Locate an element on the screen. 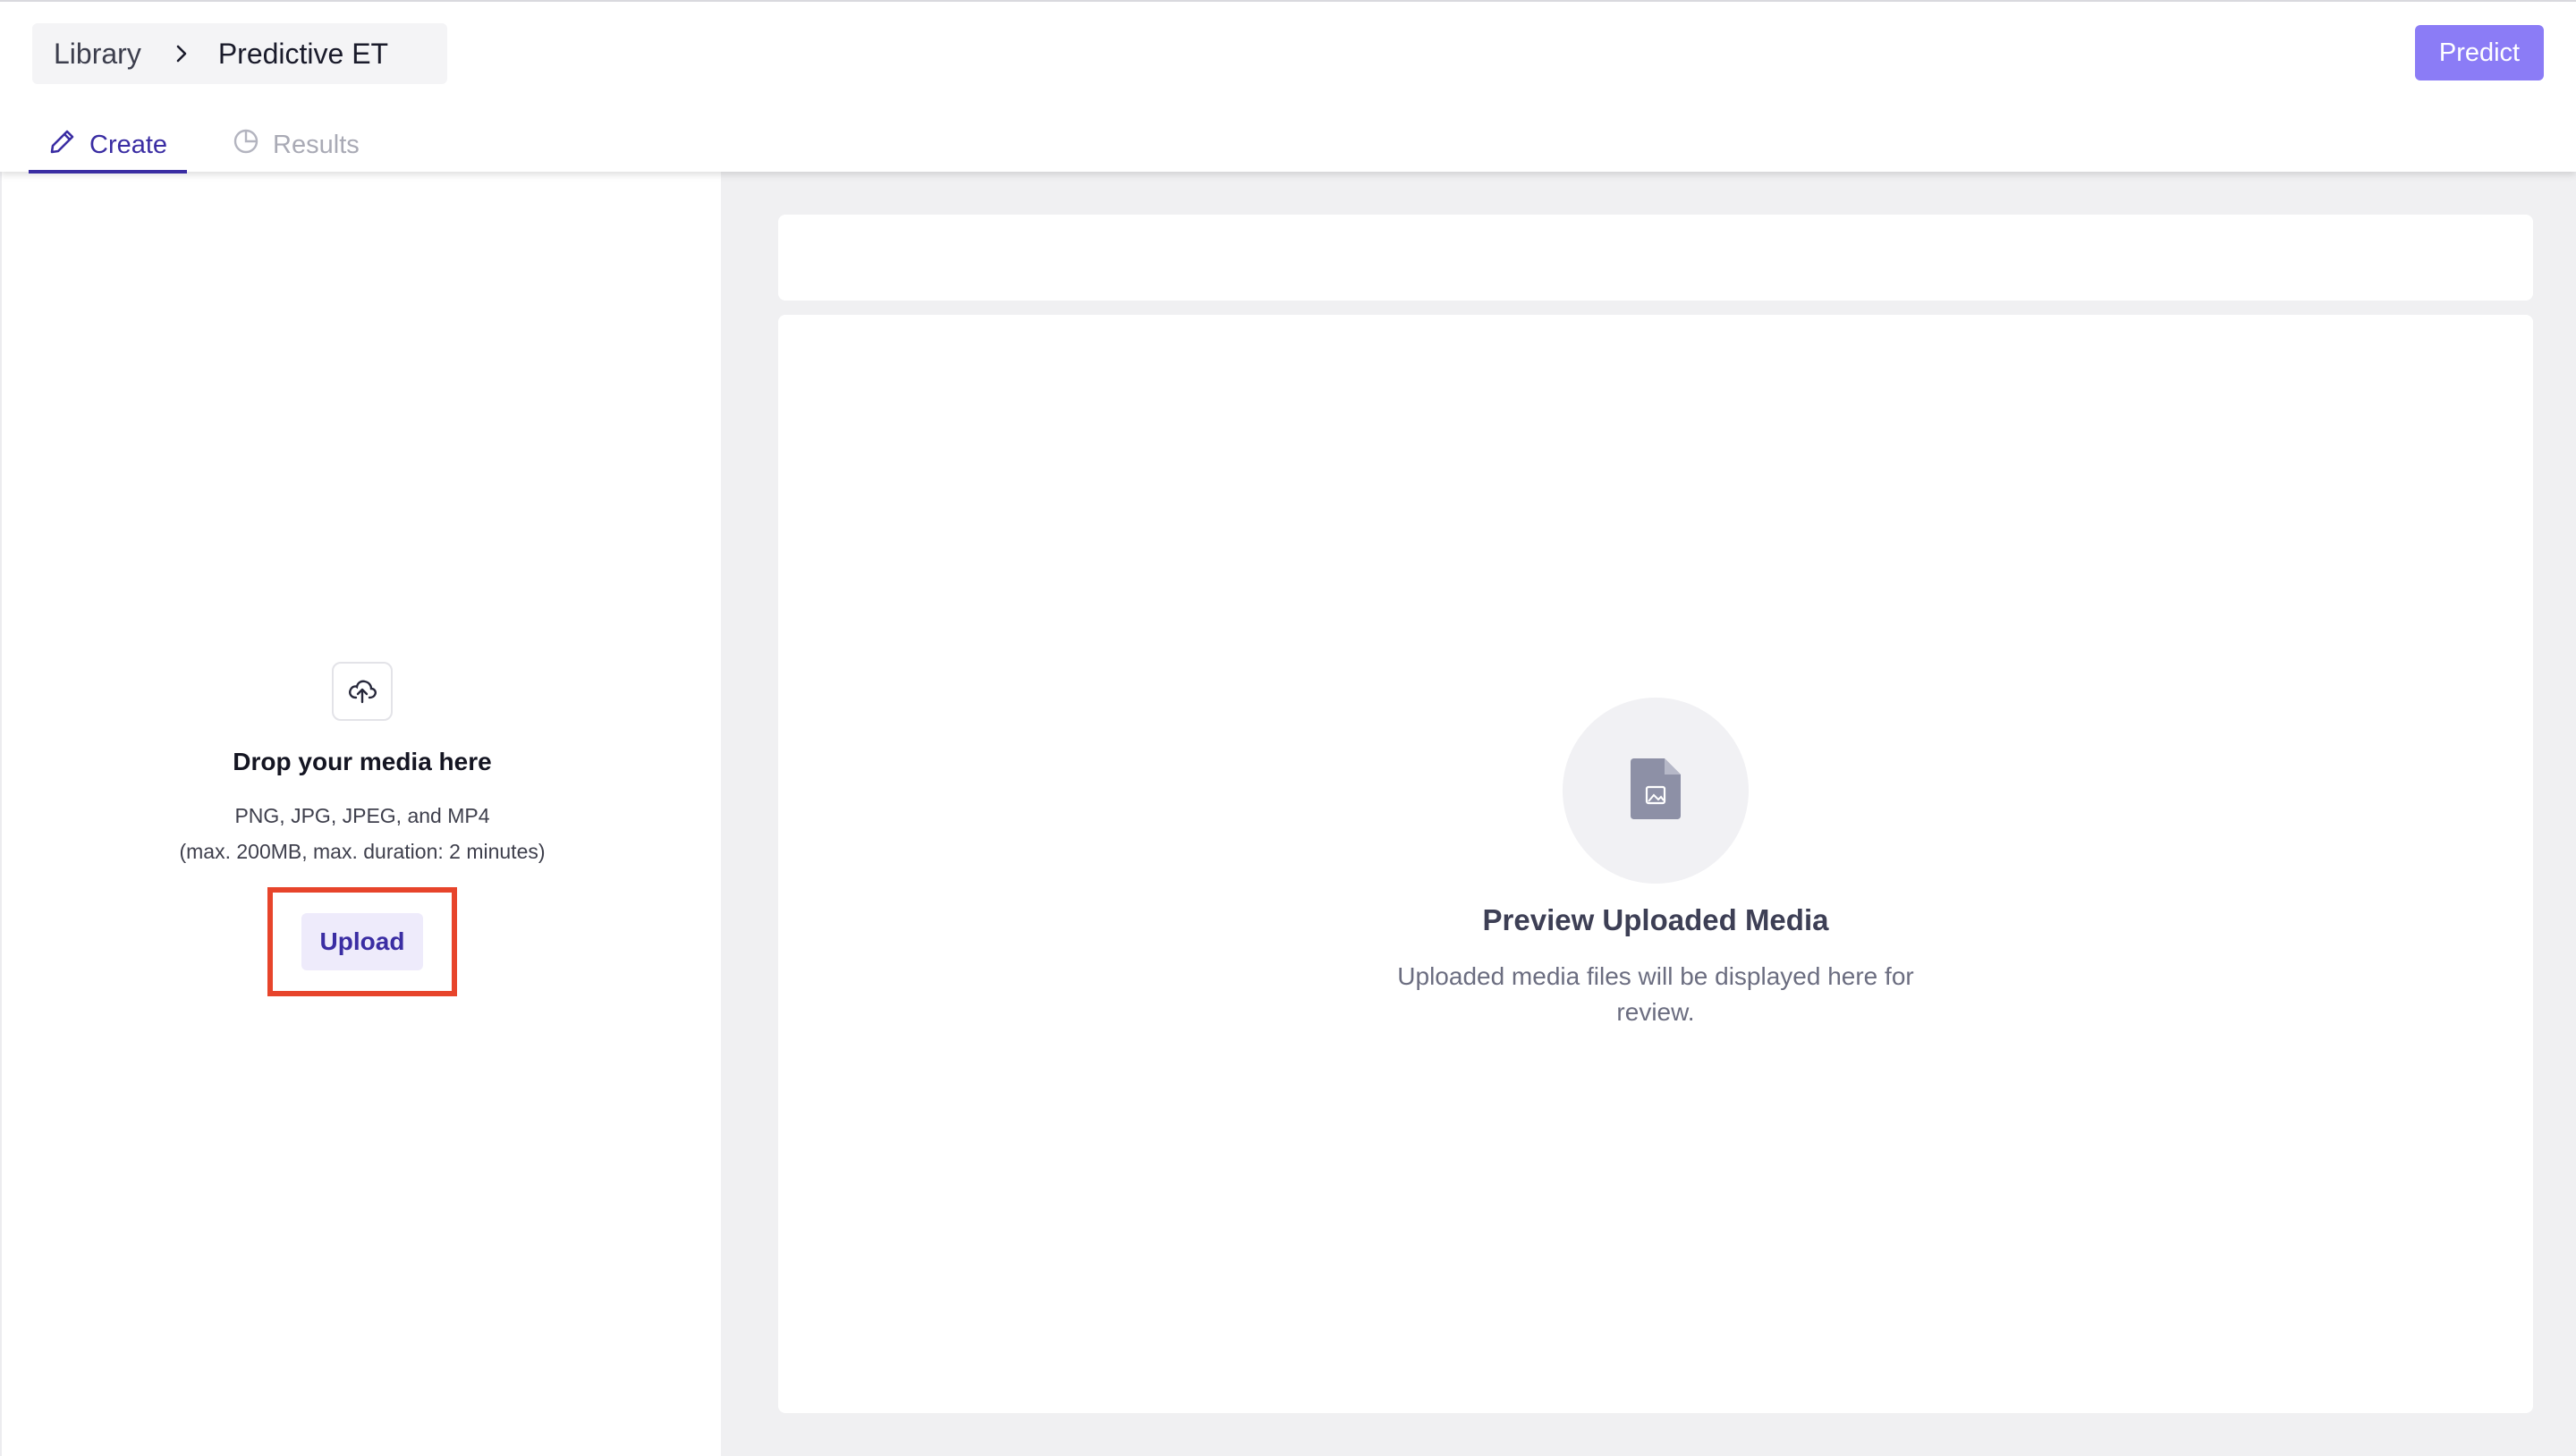 This screenshot has width=2576, height=1456. upload-button-highlight: Upload is located at coordinates (362, 941).